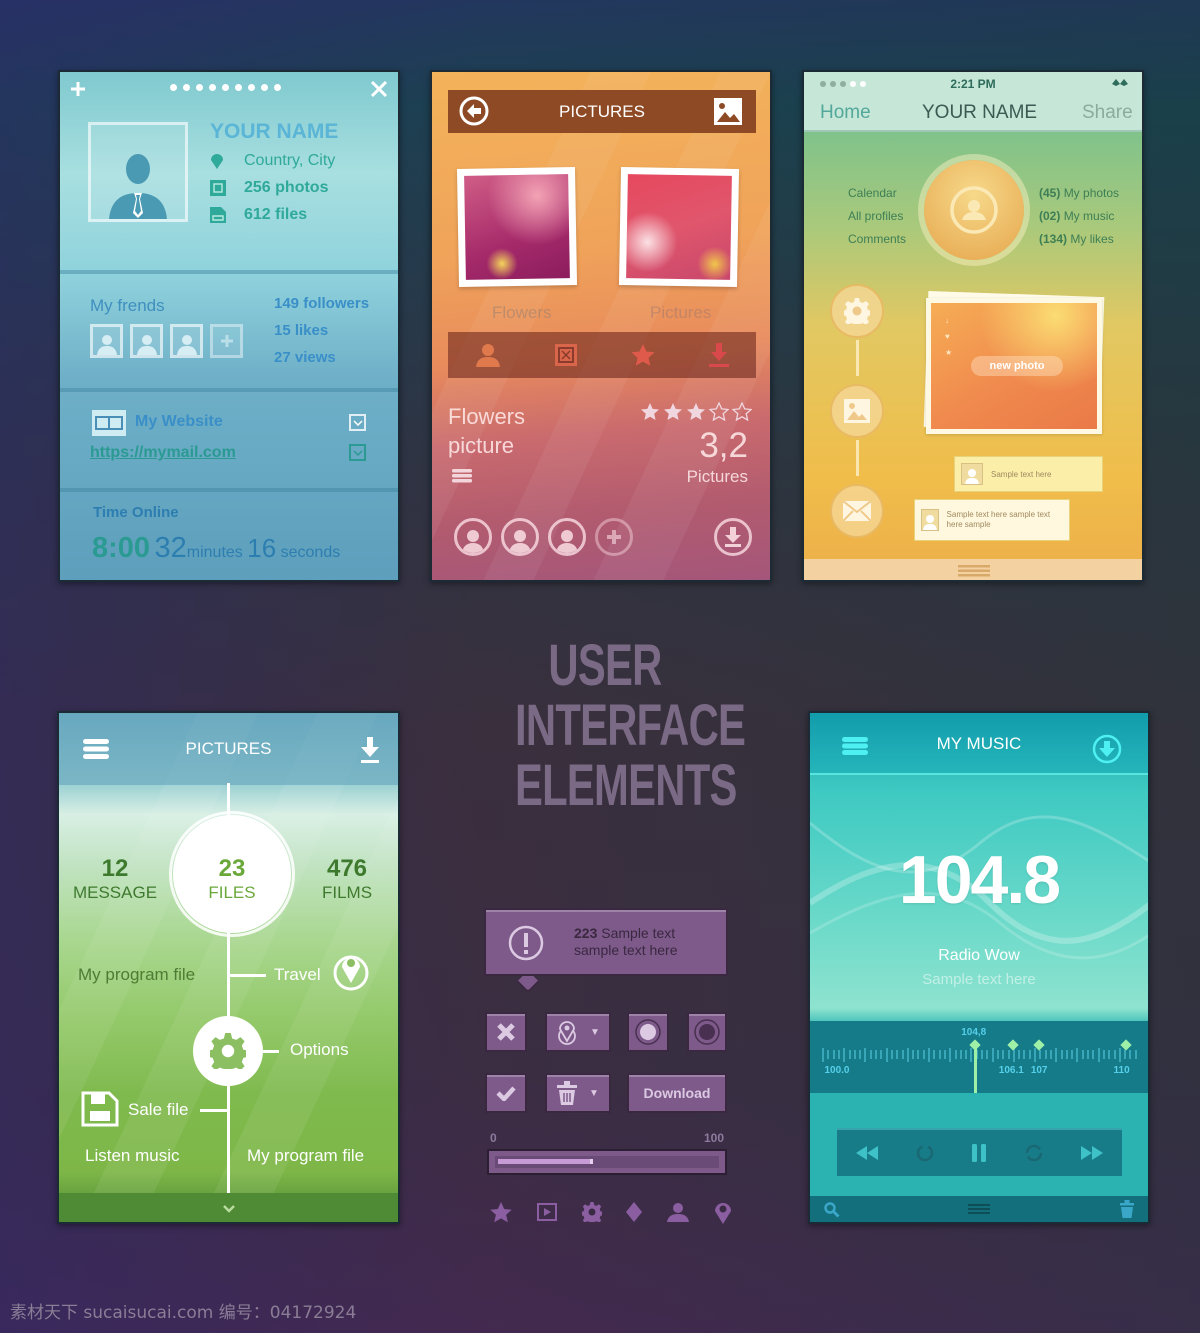  I want to click on stat-music: (02) My music, so click(1079, 216).